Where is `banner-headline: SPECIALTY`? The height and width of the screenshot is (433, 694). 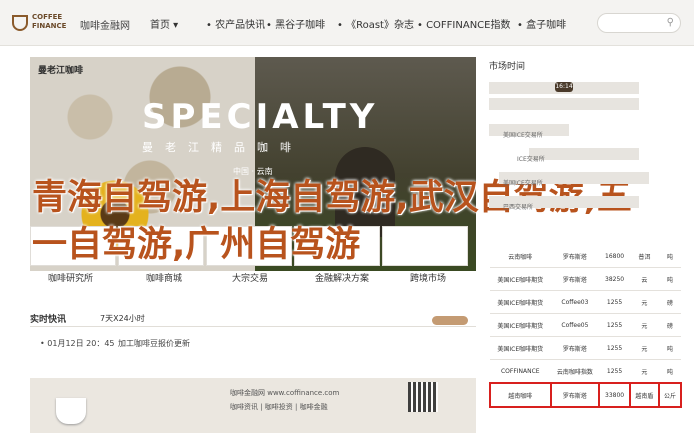
banner-headline: SPECIALTY is located at coordinates (260, 117).